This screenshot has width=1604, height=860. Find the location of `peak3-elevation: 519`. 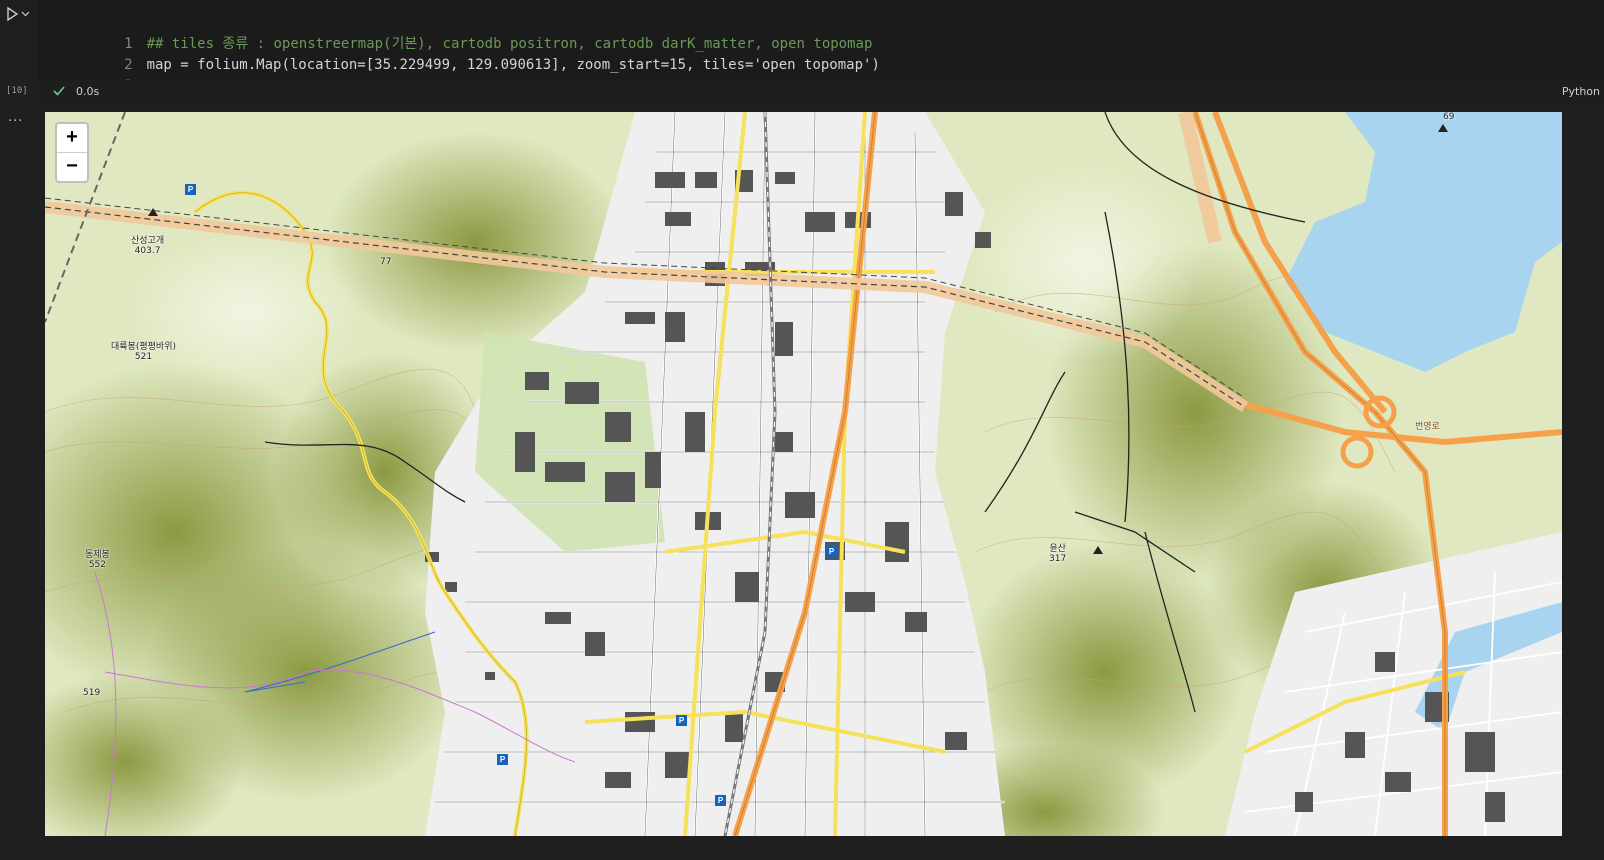

peak3-elevation: 519 is located at coordinates (92, 693).